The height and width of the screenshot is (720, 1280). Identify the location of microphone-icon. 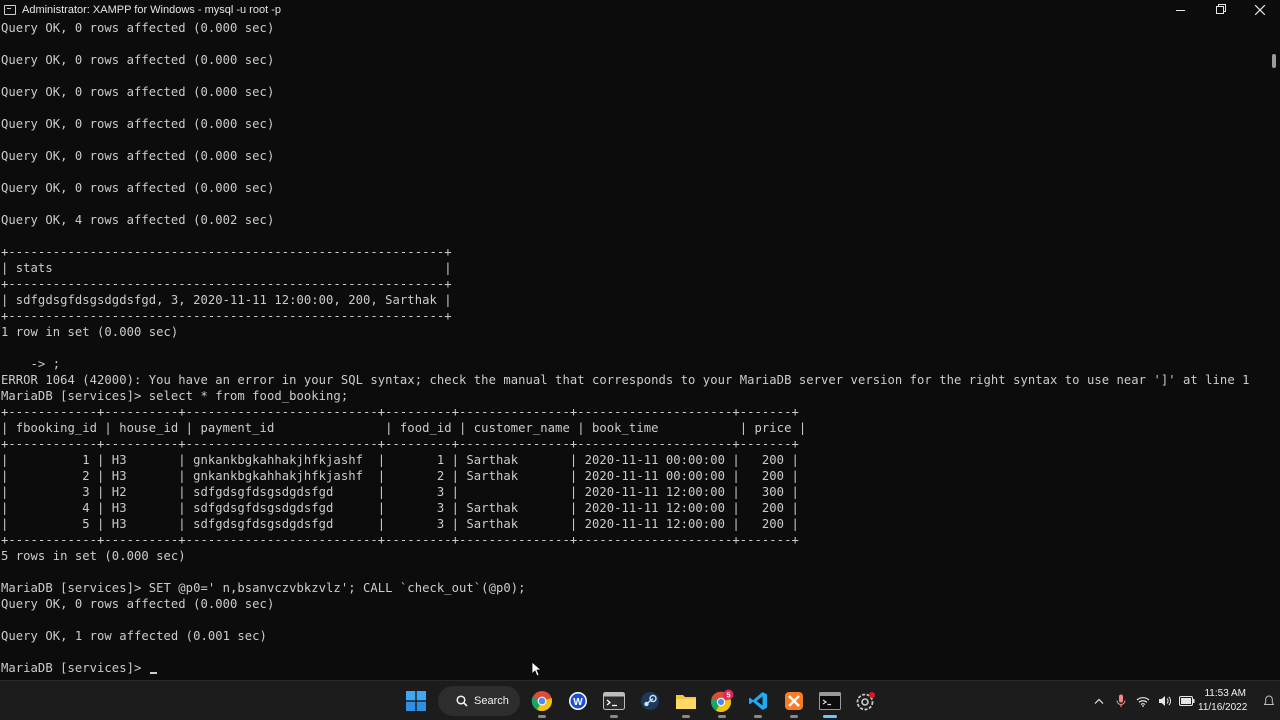
(1121, 700).